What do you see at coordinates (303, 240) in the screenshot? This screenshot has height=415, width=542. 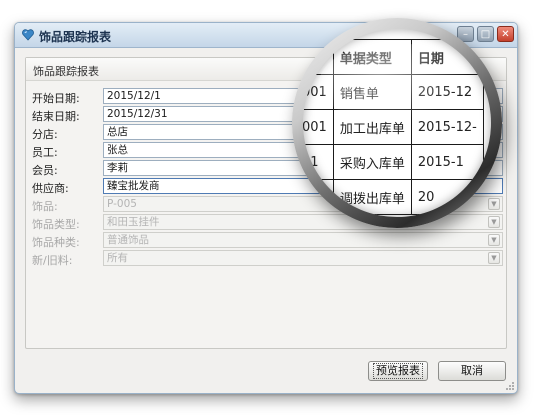 I see `item-kind-select: 普通饰品 ▼` at bounding box center [303, 240].